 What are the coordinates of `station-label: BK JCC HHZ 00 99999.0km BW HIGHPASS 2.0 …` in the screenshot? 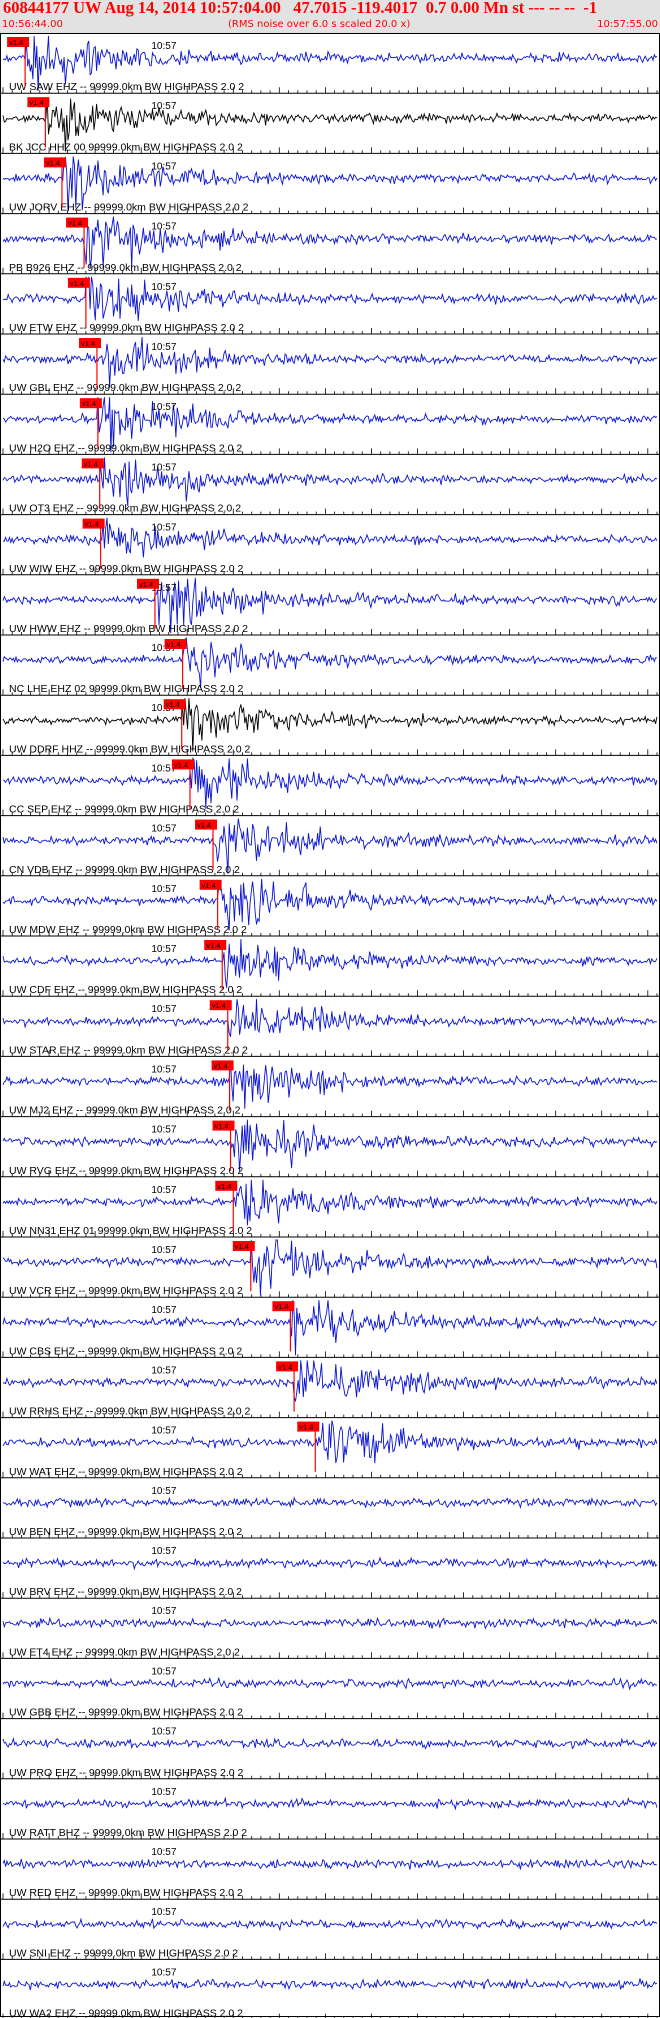 It's located at (126, 147).